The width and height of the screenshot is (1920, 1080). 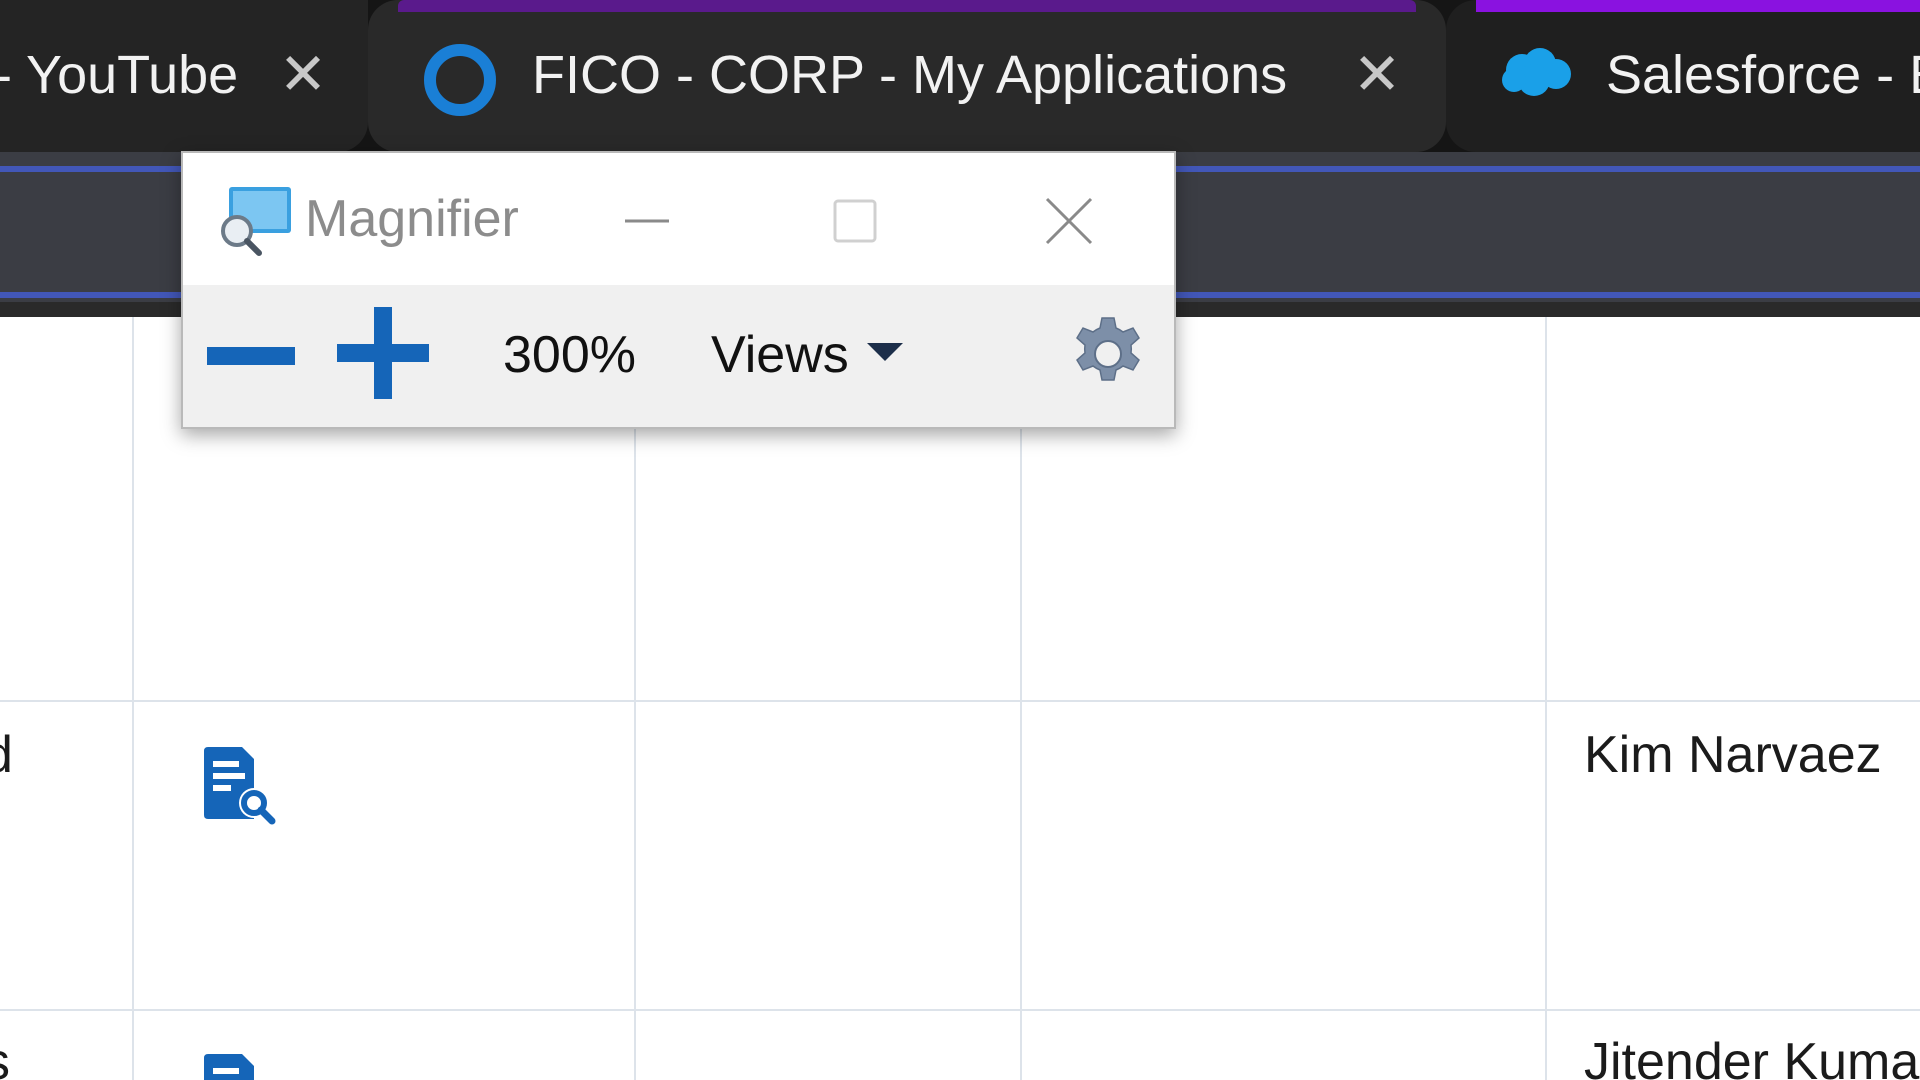 What do you see at coordinates (412, 219) in the screenshot?
I see `magnifier-title: Magnifier` at bounding box center [412, 219].